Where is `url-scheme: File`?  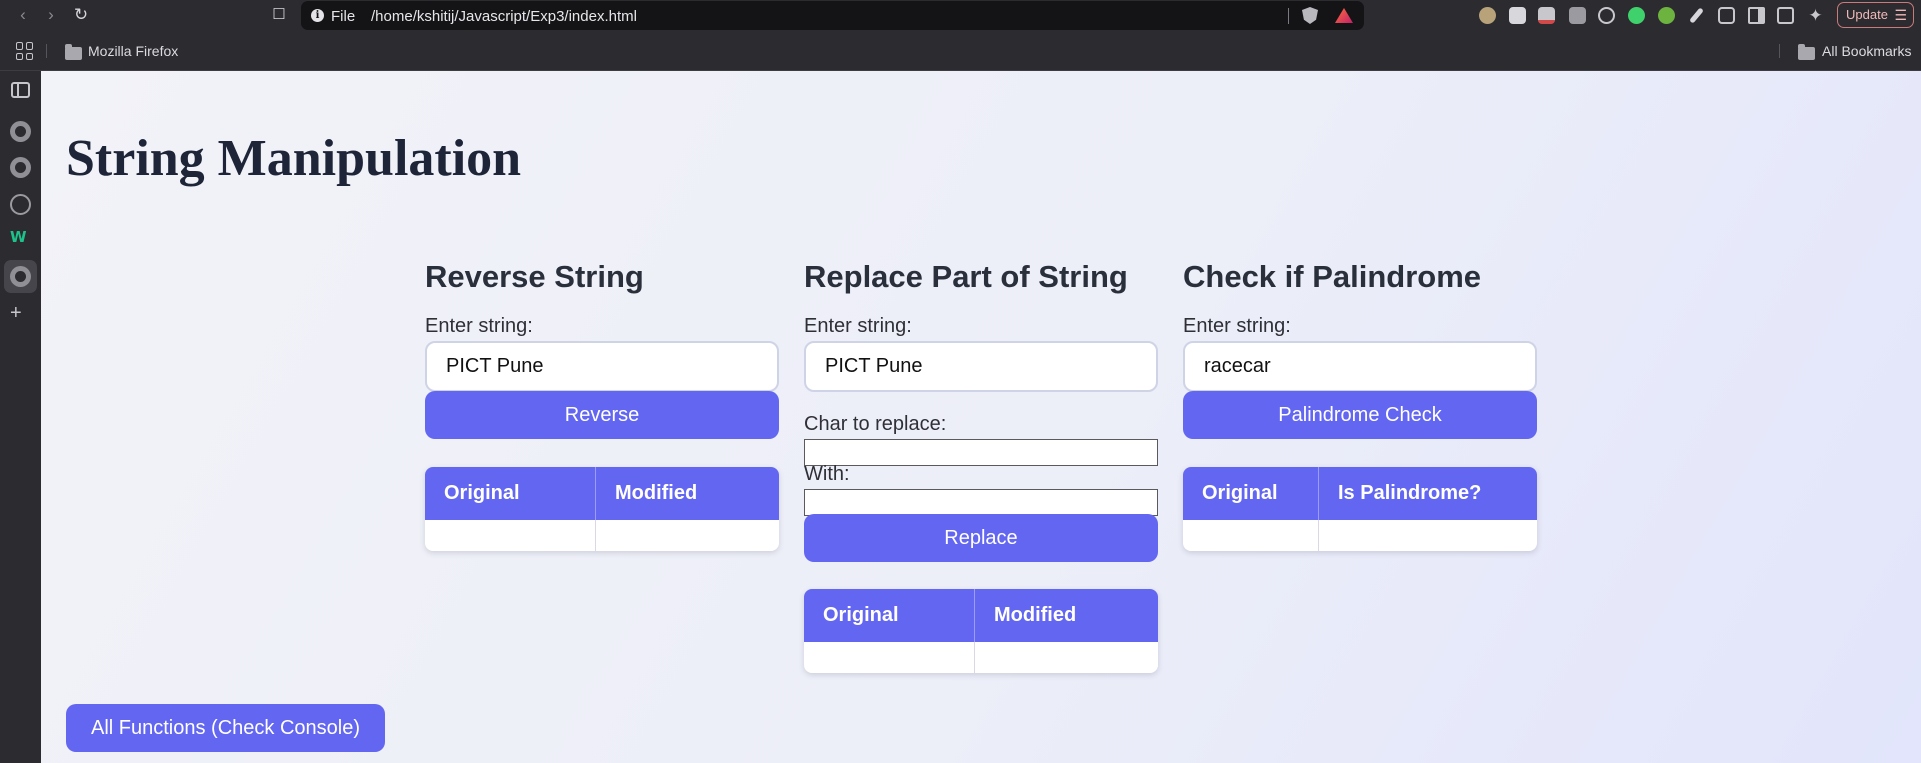
url-scheme: File is located at coordinates (343, 16).